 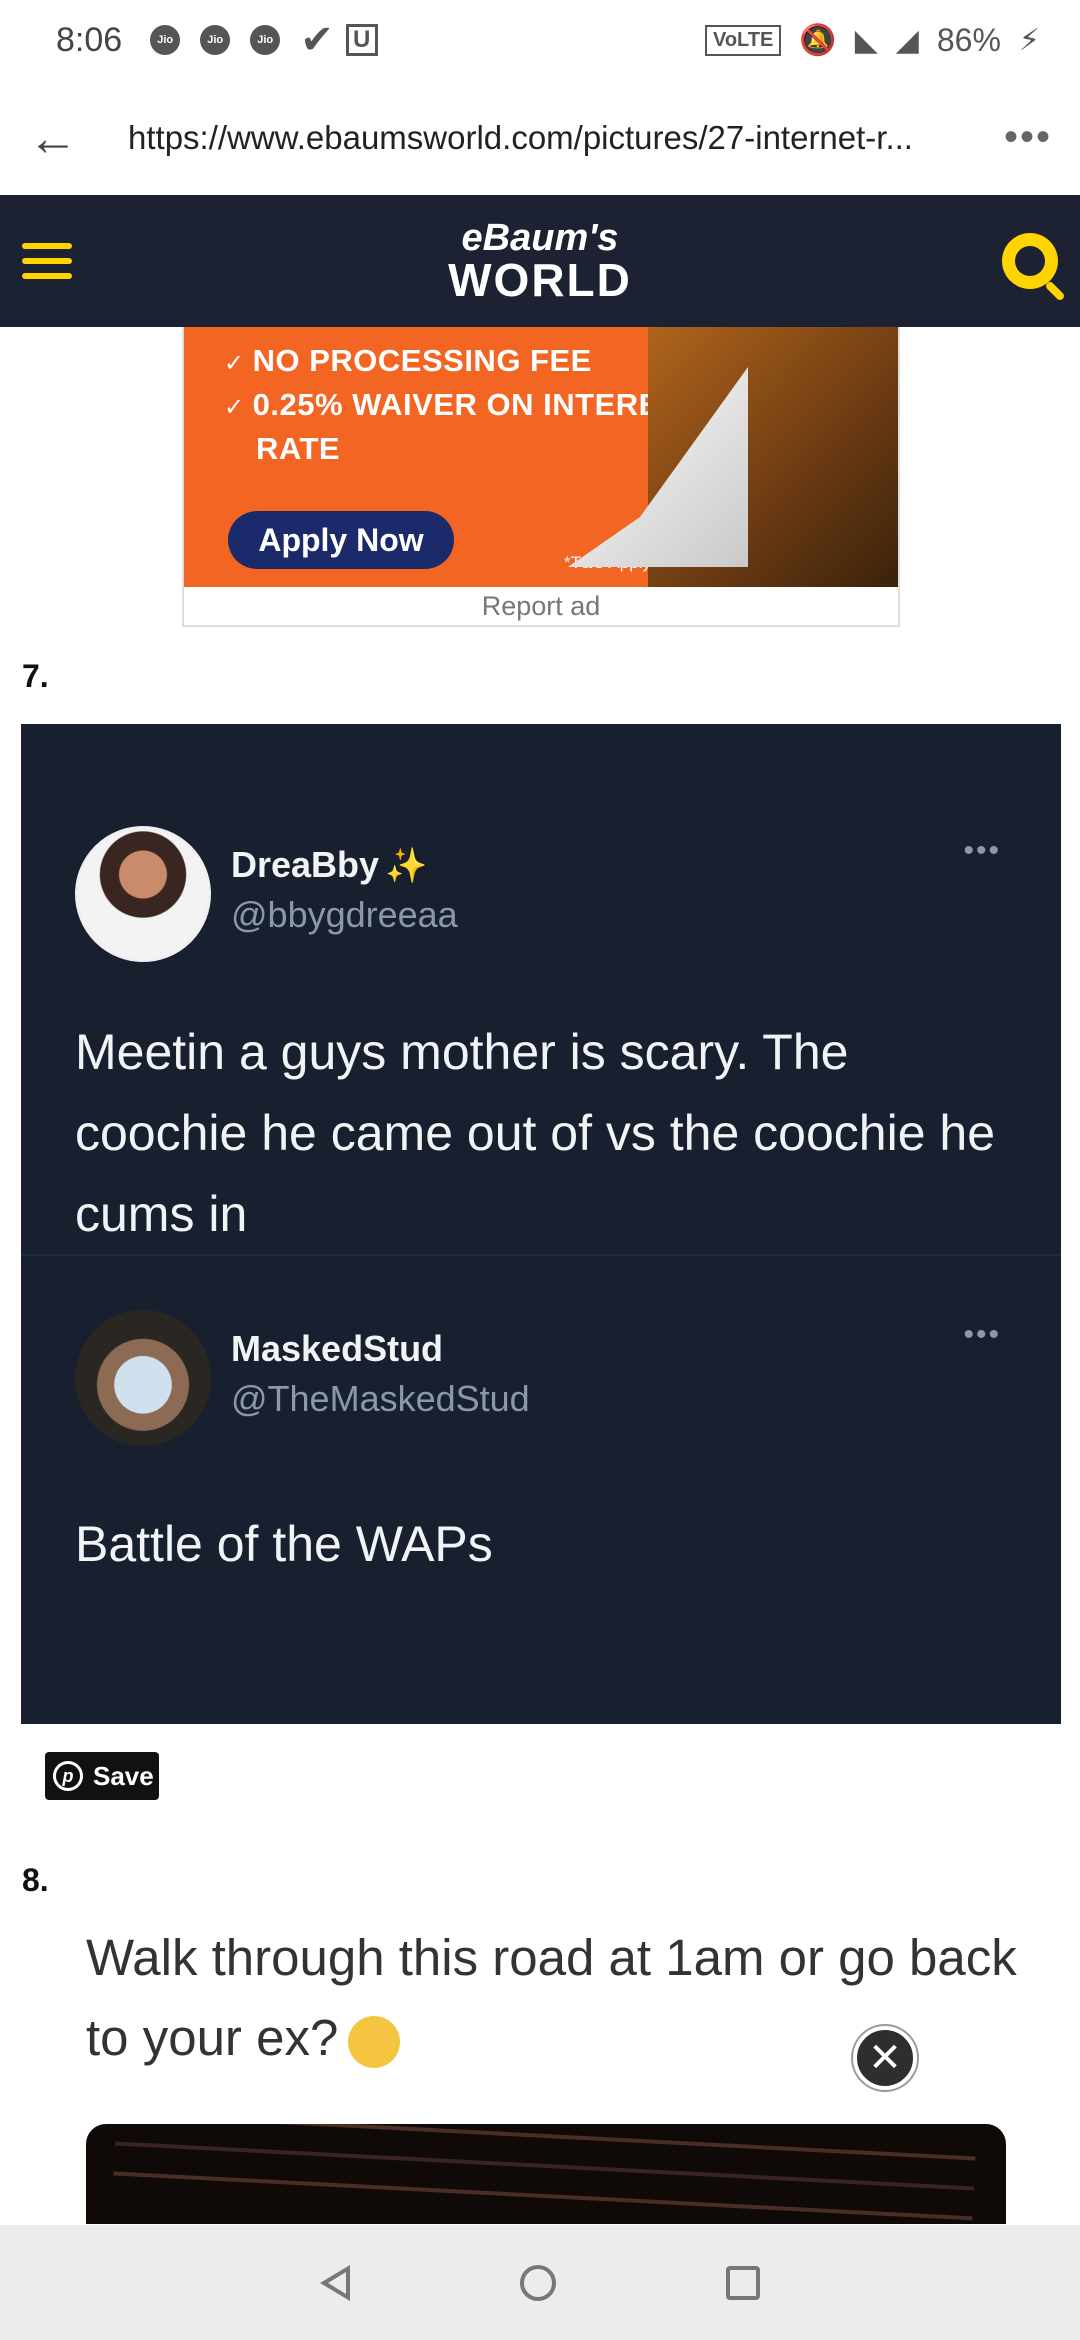 What do you see at coordinates (541, 606) in the screenshot?
I see `report-ad-link: Report ad` at bounding box center [541, 606].